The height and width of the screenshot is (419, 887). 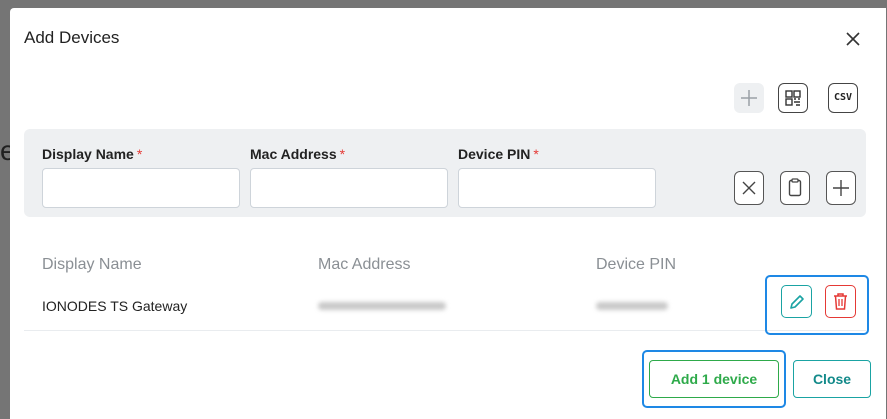 I want to click on device-pin-label: Device PIN *, so click(x=498, y=154).